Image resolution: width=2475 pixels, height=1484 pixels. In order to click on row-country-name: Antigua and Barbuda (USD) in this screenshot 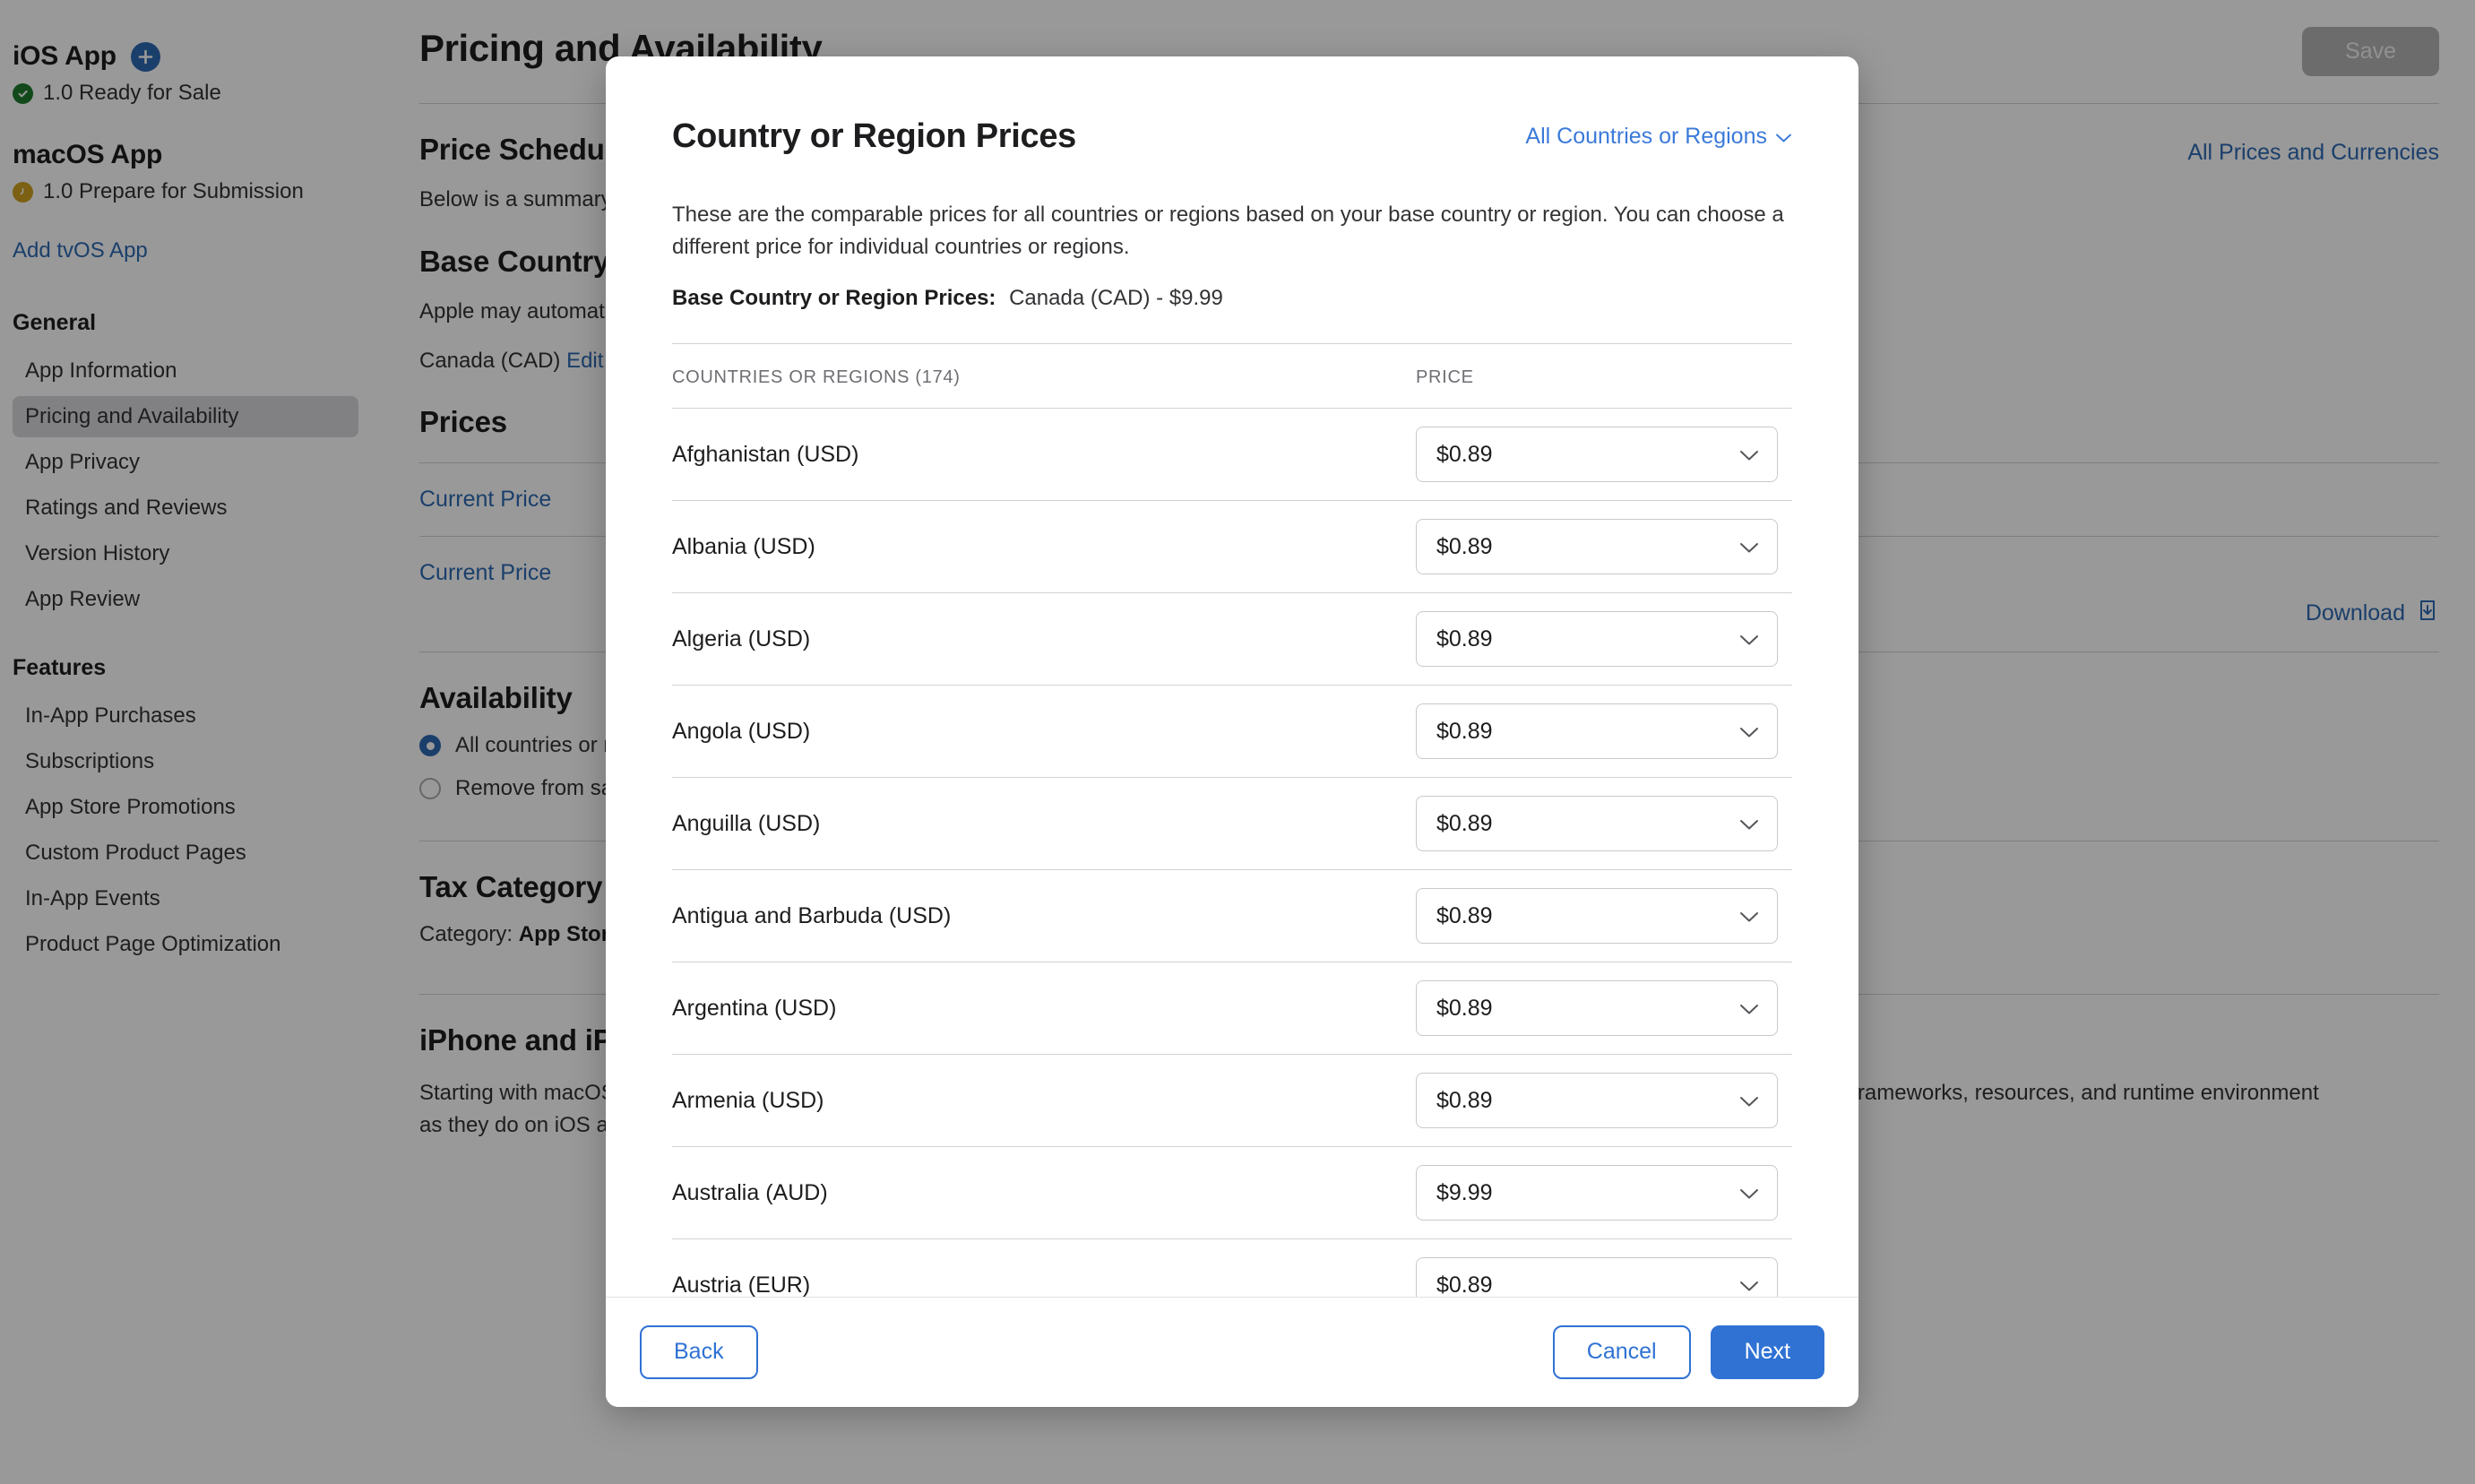, I will do `click(812, 915)`.